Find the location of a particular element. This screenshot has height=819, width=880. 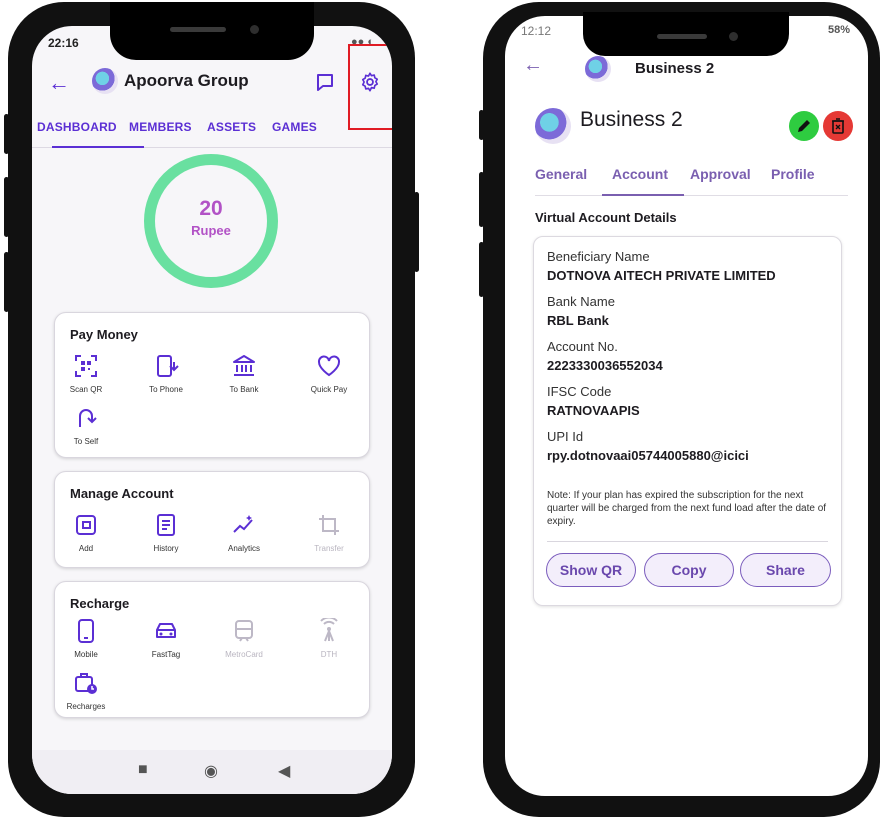

tab-dashboard: DASHBOARD is located at coordinates (77, 127).